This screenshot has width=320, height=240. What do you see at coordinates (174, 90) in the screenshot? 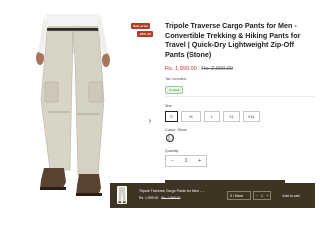
I see `stock-badge: In stock` at bounding box center [174, 90].